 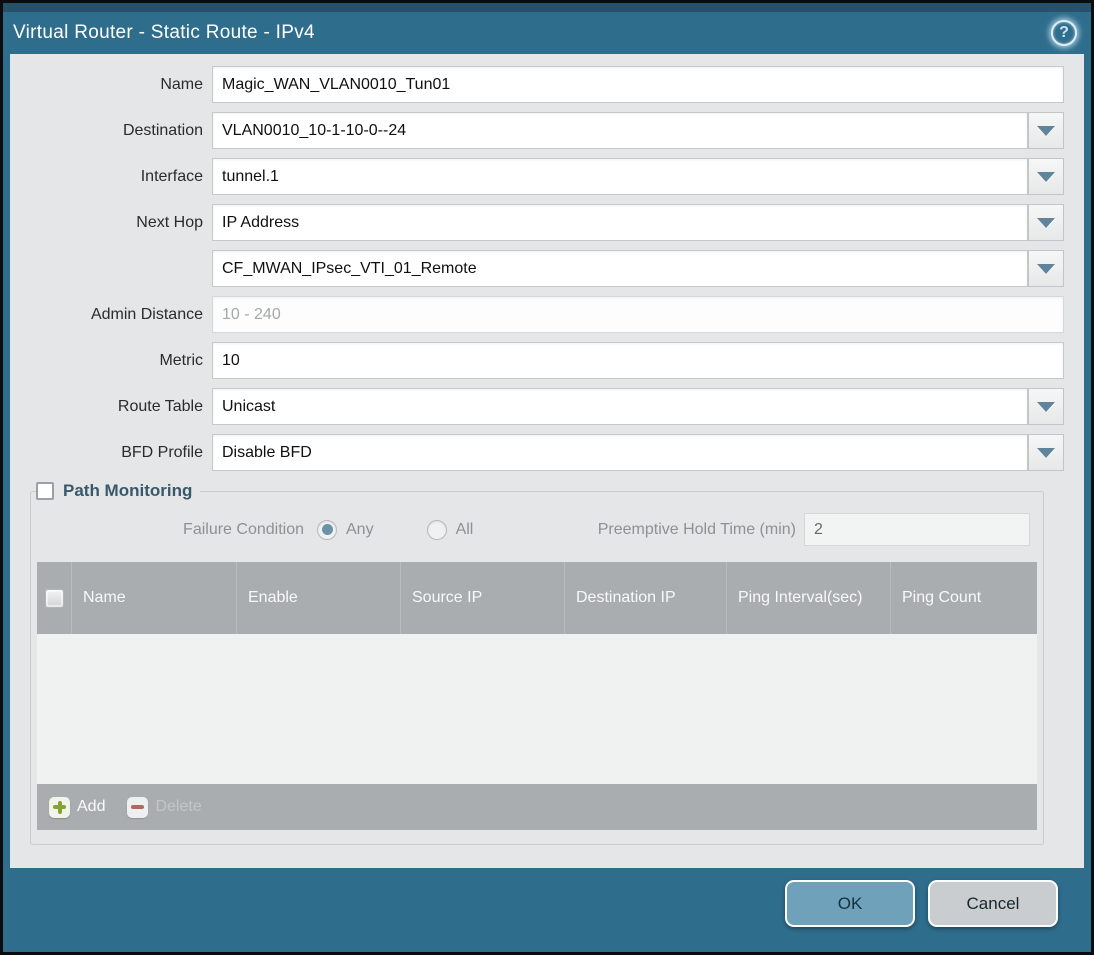 I want to click on interface-row: Interface, so click(x=537, y=176).